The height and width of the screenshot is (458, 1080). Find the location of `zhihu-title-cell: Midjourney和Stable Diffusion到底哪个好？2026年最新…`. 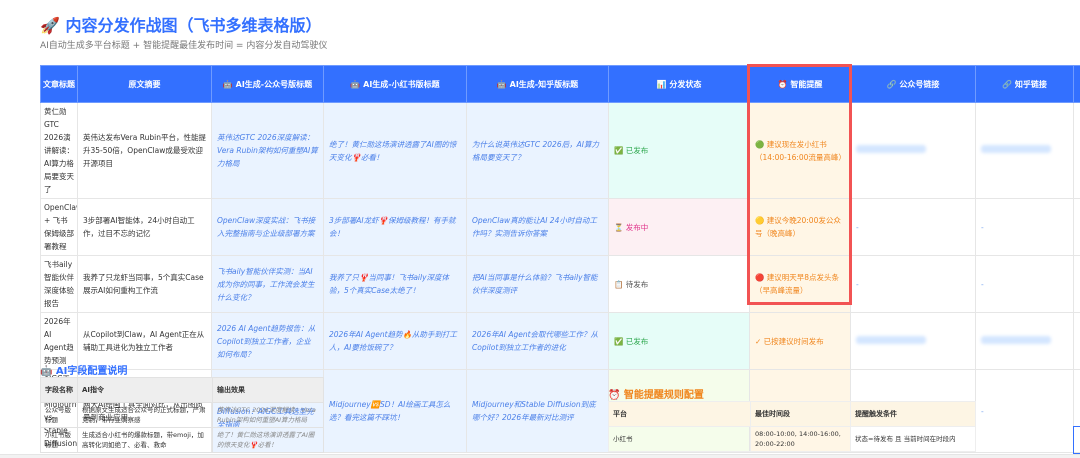

zhihu-title-cell: Midjourney和Stable Diffusion到底哪个好？2026年最新… is located at coordinates (537, 411).